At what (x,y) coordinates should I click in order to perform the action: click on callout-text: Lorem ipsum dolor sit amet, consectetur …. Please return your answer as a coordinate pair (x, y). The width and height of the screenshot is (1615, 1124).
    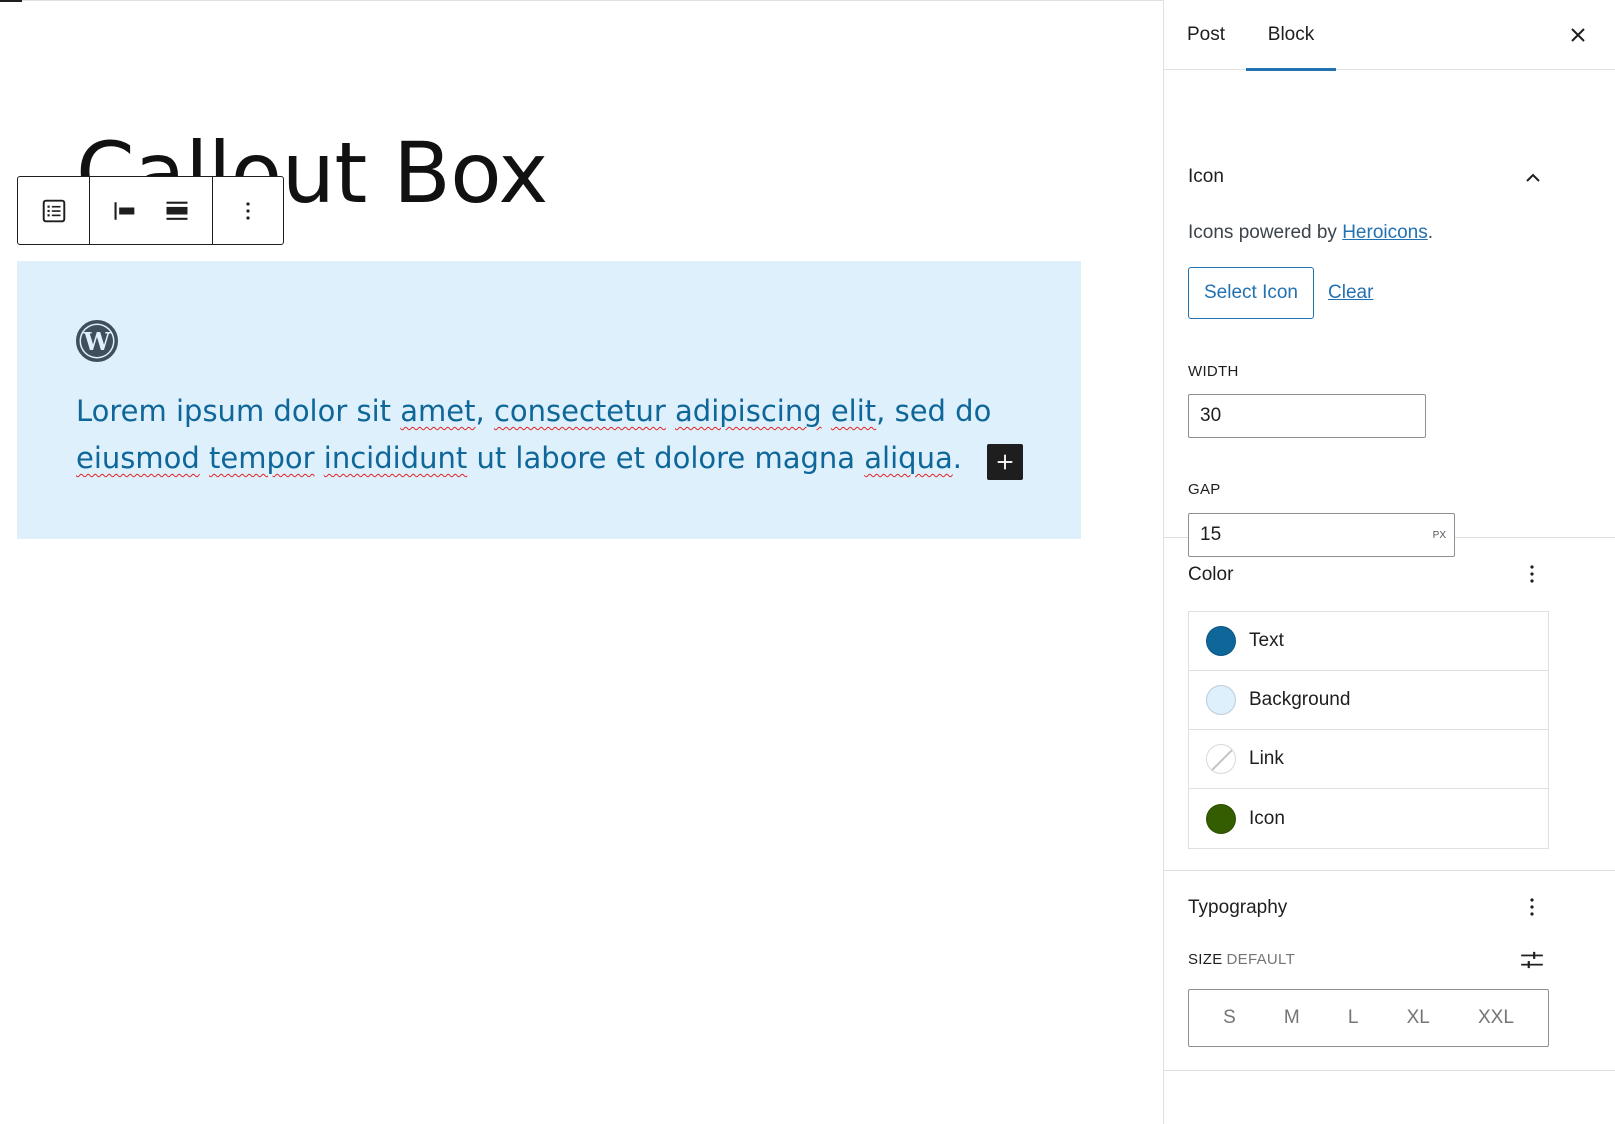
    Looking at the image, I should click on (556, 435).